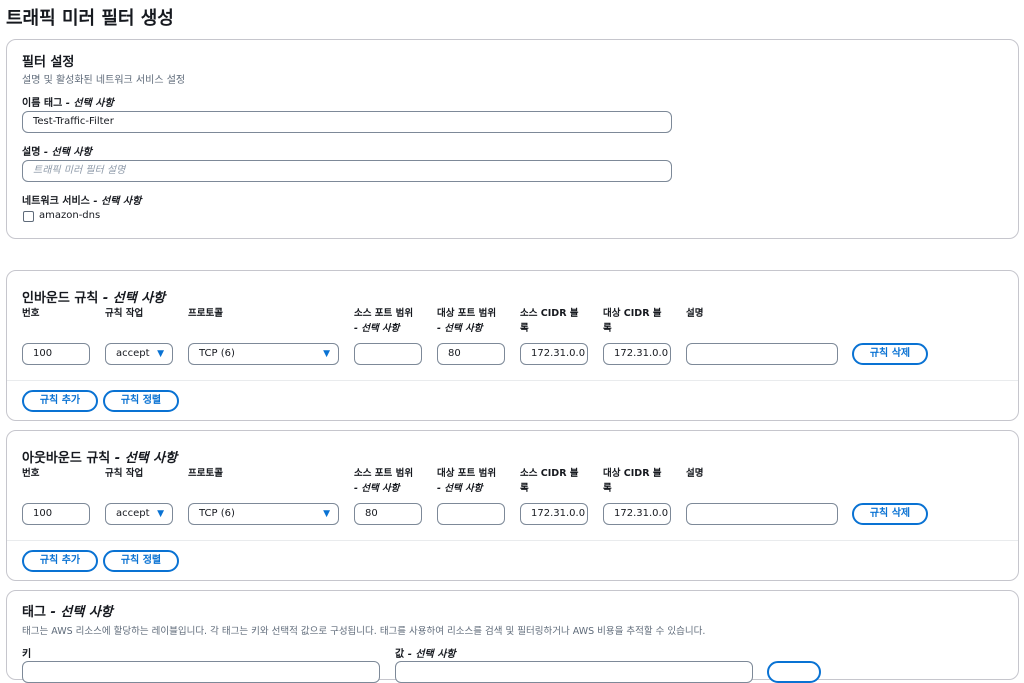  What do you see at coordinates (81, 612) in the screenshot?
I see `tags-title-optional: - 선택 사항` at bounding box center [81, 612].